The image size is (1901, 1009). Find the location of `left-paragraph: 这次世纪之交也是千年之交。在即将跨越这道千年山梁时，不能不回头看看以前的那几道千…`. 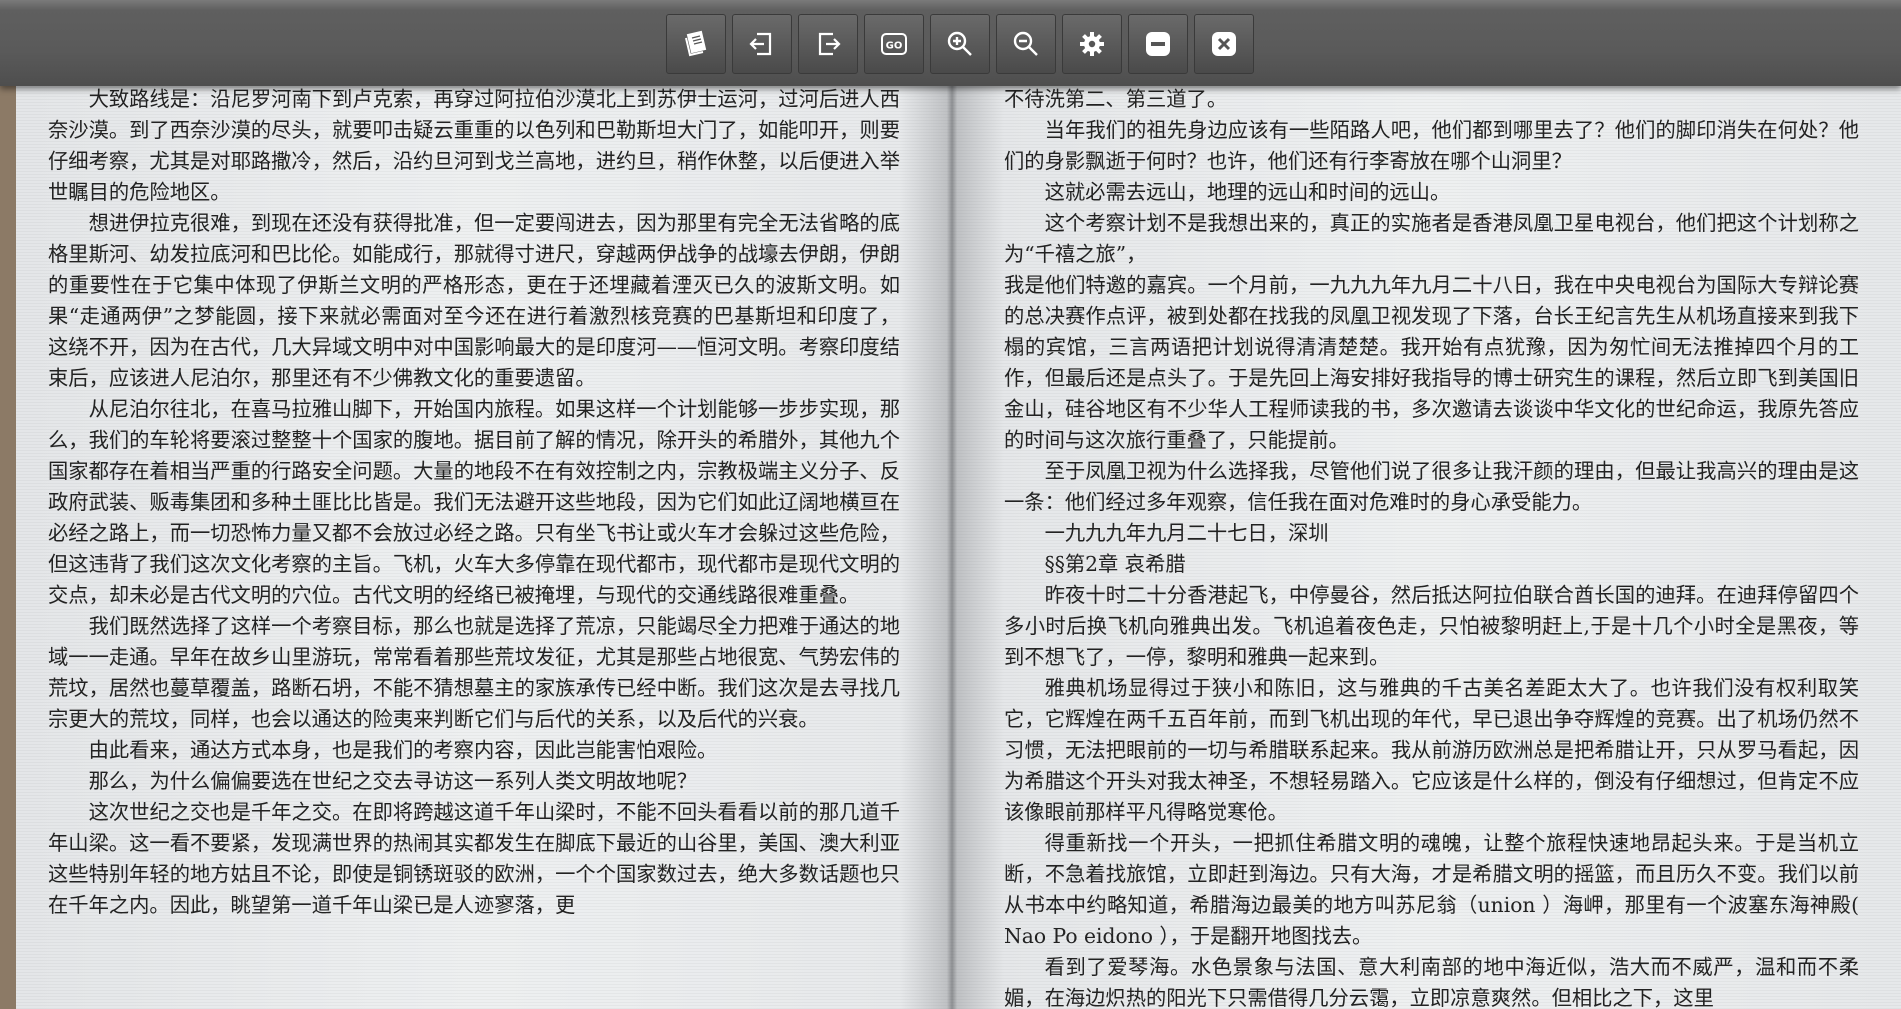

left-paragraph: 这次世纪之交也是千年之交。在即将跨越这道千年山梁时，不能不回头看看以前的那几道千… is located at coordinates (474, 858).